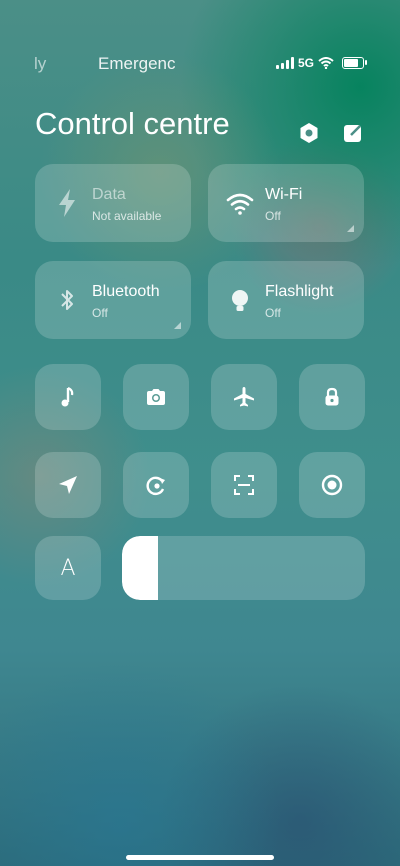 The width and height of the screenshot is (400, 866). I want to click on lock-screen-button, so click(332, 397).